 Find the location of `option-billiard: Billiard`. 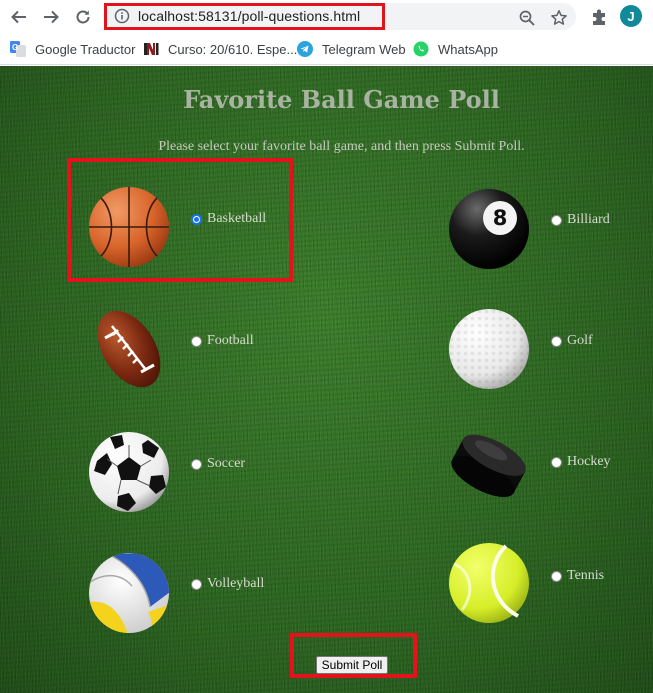

option-billiard: Billiard is located at coordinates (580, 220).